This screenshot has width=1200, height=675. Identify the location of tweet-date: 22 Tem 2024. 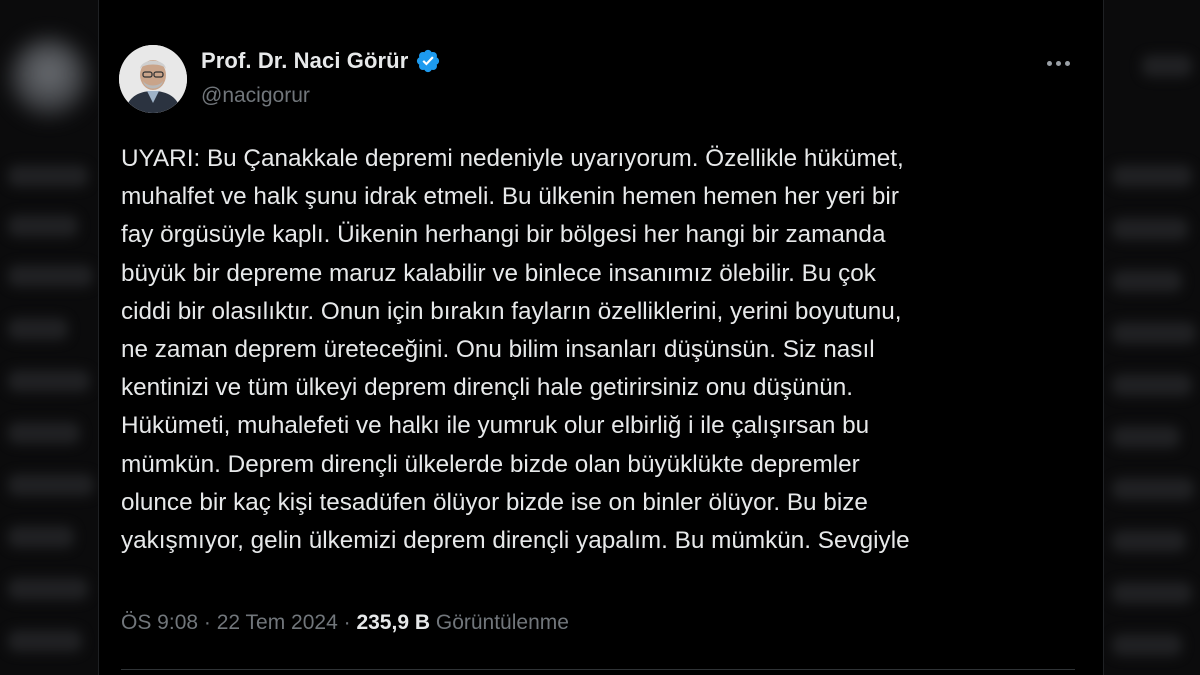
(277, 623).